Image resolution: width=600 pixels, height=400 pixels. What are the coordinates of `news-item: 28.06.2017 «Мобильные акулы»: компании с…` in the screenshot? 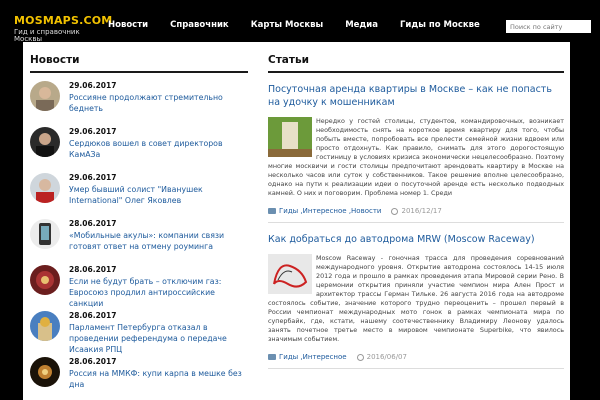 It's located at (139, 242).